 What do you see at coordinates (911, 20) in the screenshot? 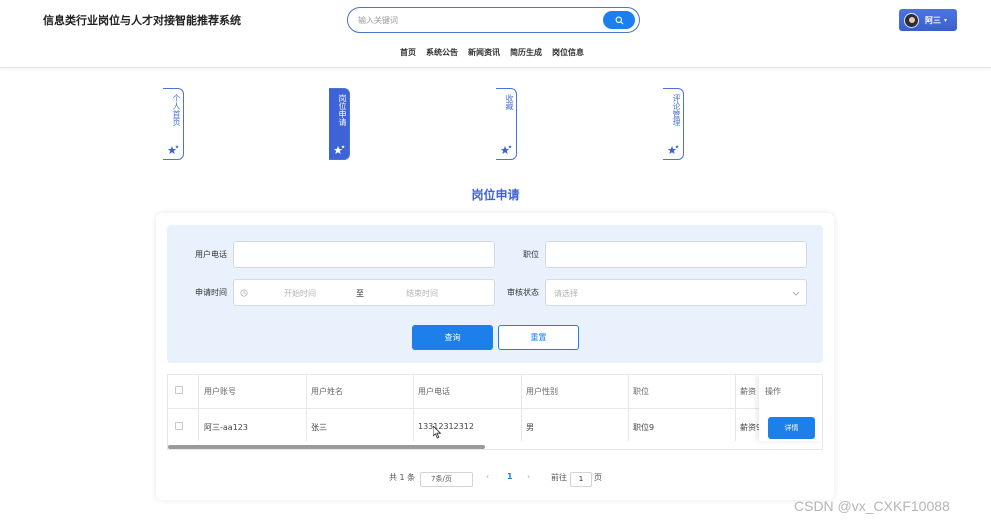
I see `avatar` at bounding box center [911, 20].